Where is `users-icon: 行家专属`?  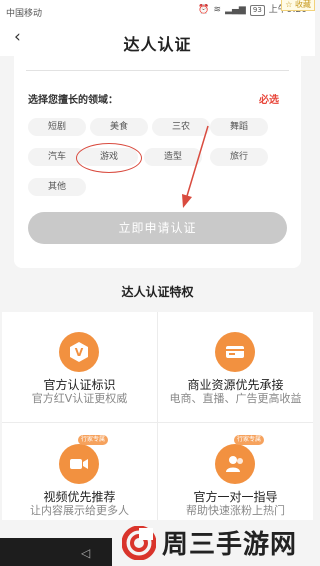 users-icon: 行家专属 is located at coordinates (240, 459).